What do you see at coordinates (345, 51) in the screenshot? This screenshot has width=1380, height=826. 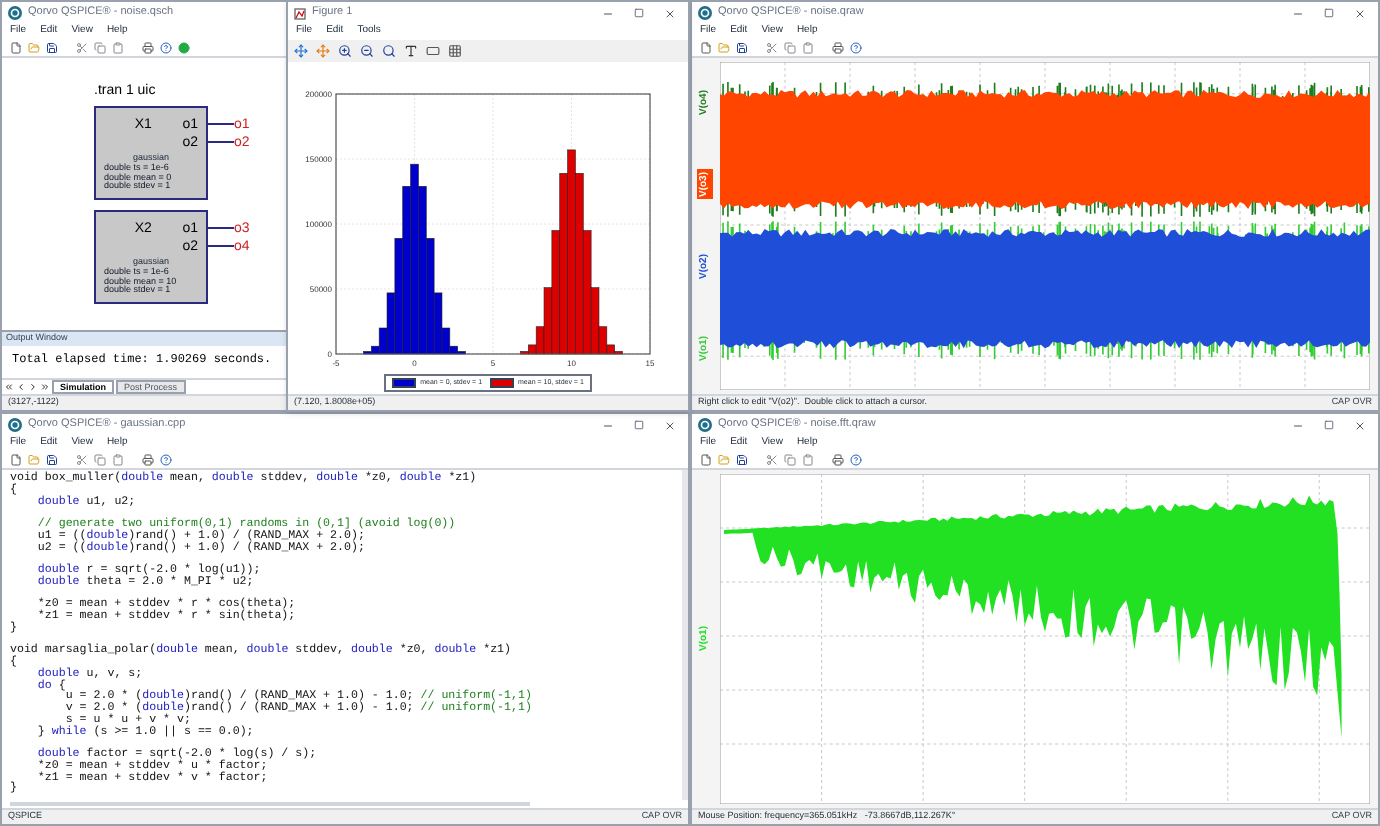 I see `zoom-in-icon` at bounding box center [345, 51].